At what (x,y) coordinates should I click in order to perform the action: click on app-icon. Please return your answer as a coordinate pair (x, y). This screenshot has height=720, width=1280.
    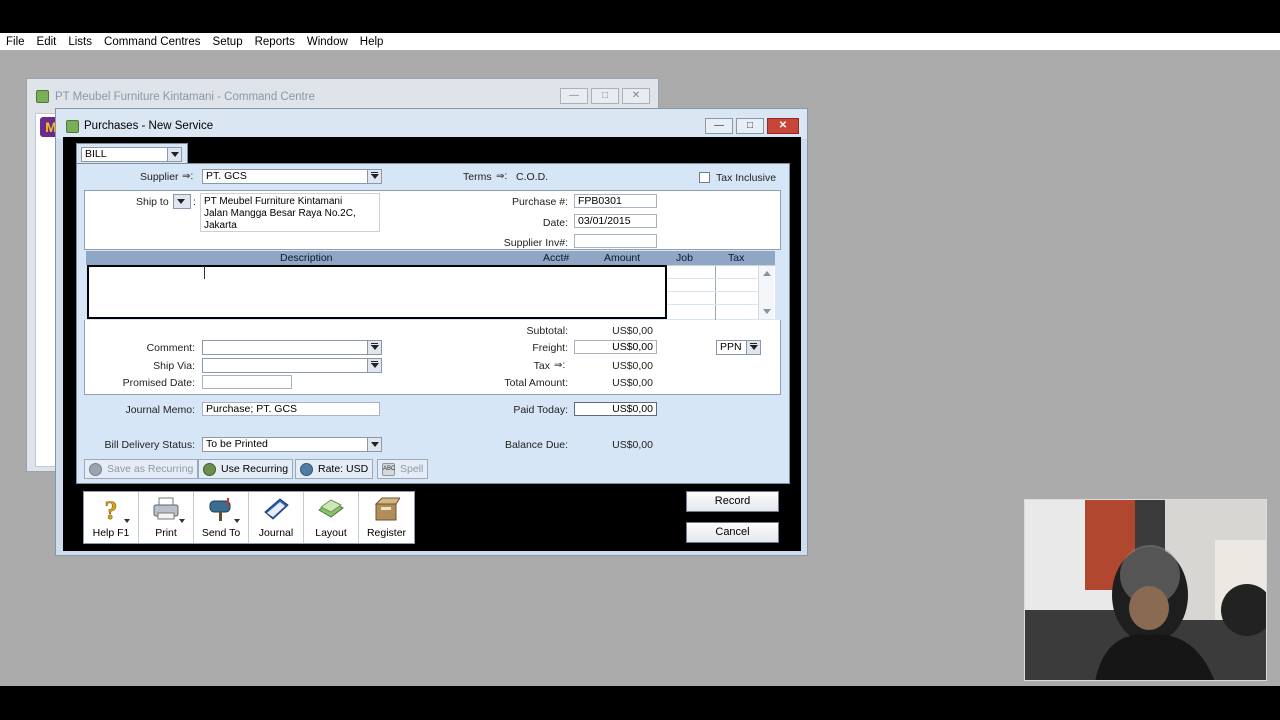
    Looking at the image, I should click on (72, 126).